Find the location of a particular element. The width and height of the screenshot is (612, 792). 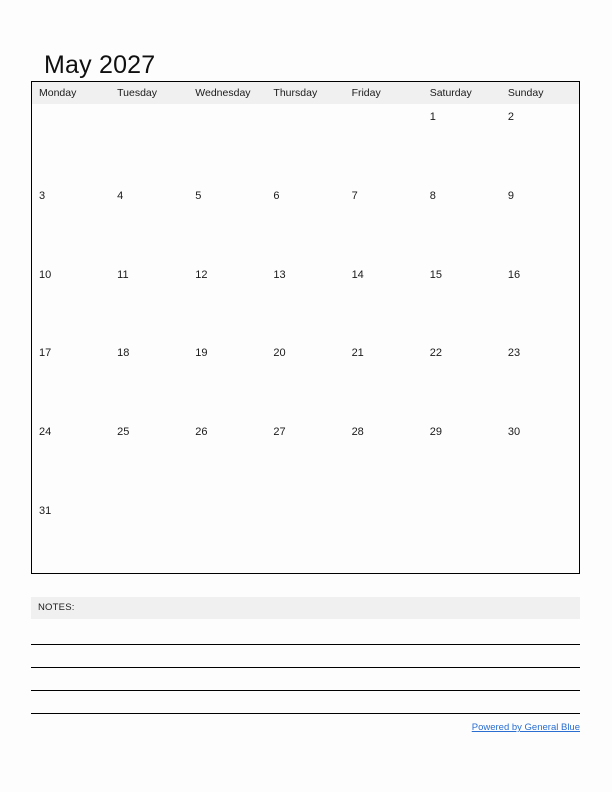

calendar-week-row: 31 is located at coordinates (305, 537).